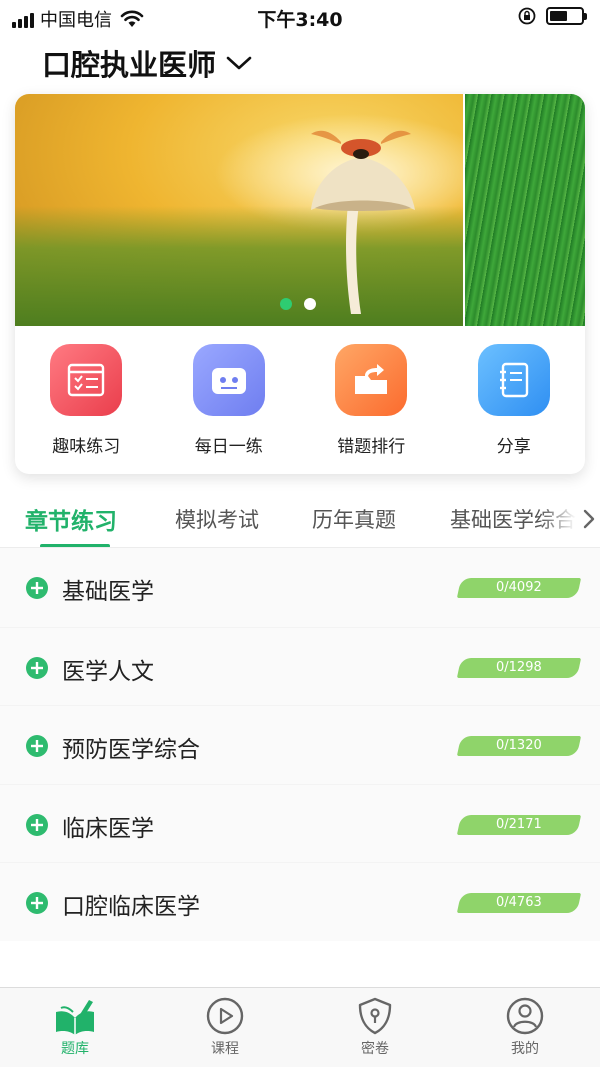 This screenshot has height=1067, width=600. Describe the element at coordinates (375, 1049) in the screenshot. I see `nav-label: 密卷` at that location.